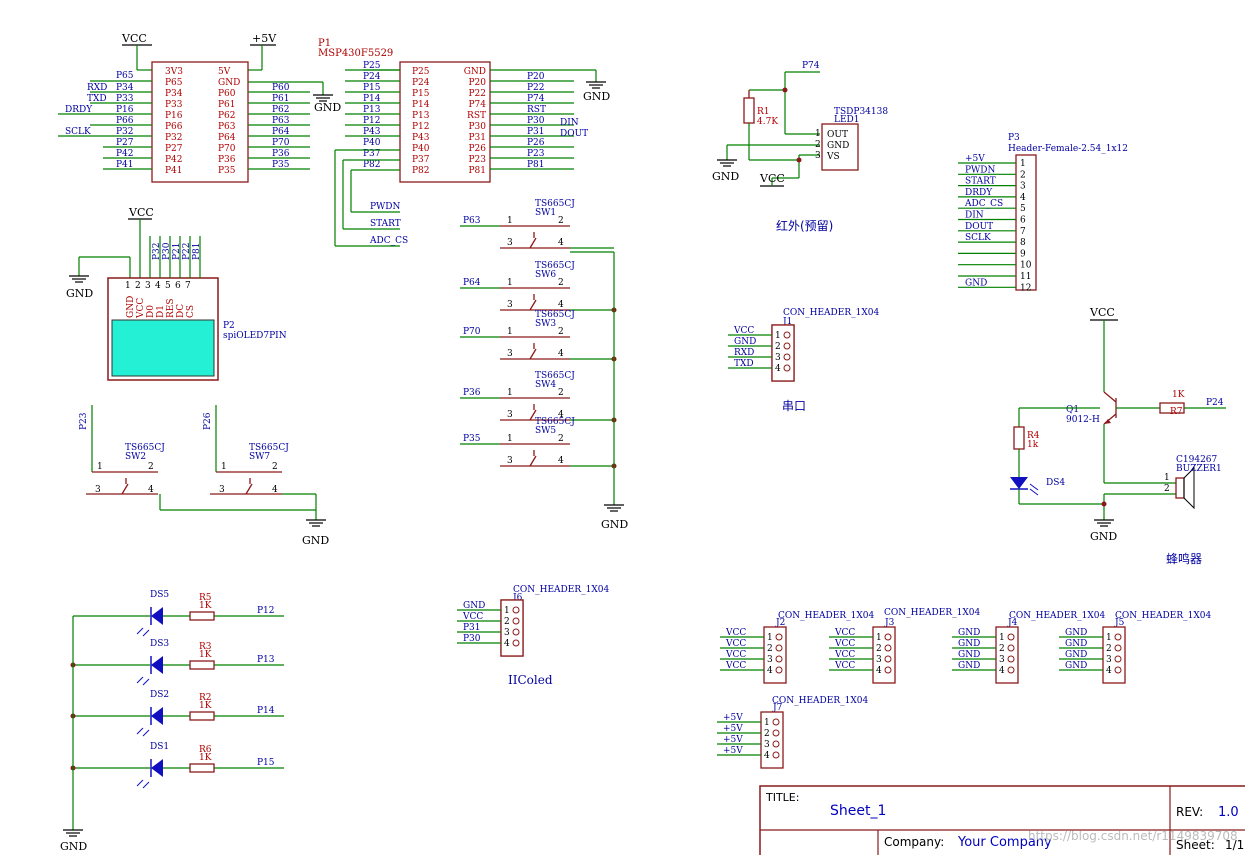 The image size is (1245, 855). What do you see at coordinates (476, 116) in the screenshot?
I see `mcu-pin-label: RST` at bounding box center [476, 116].